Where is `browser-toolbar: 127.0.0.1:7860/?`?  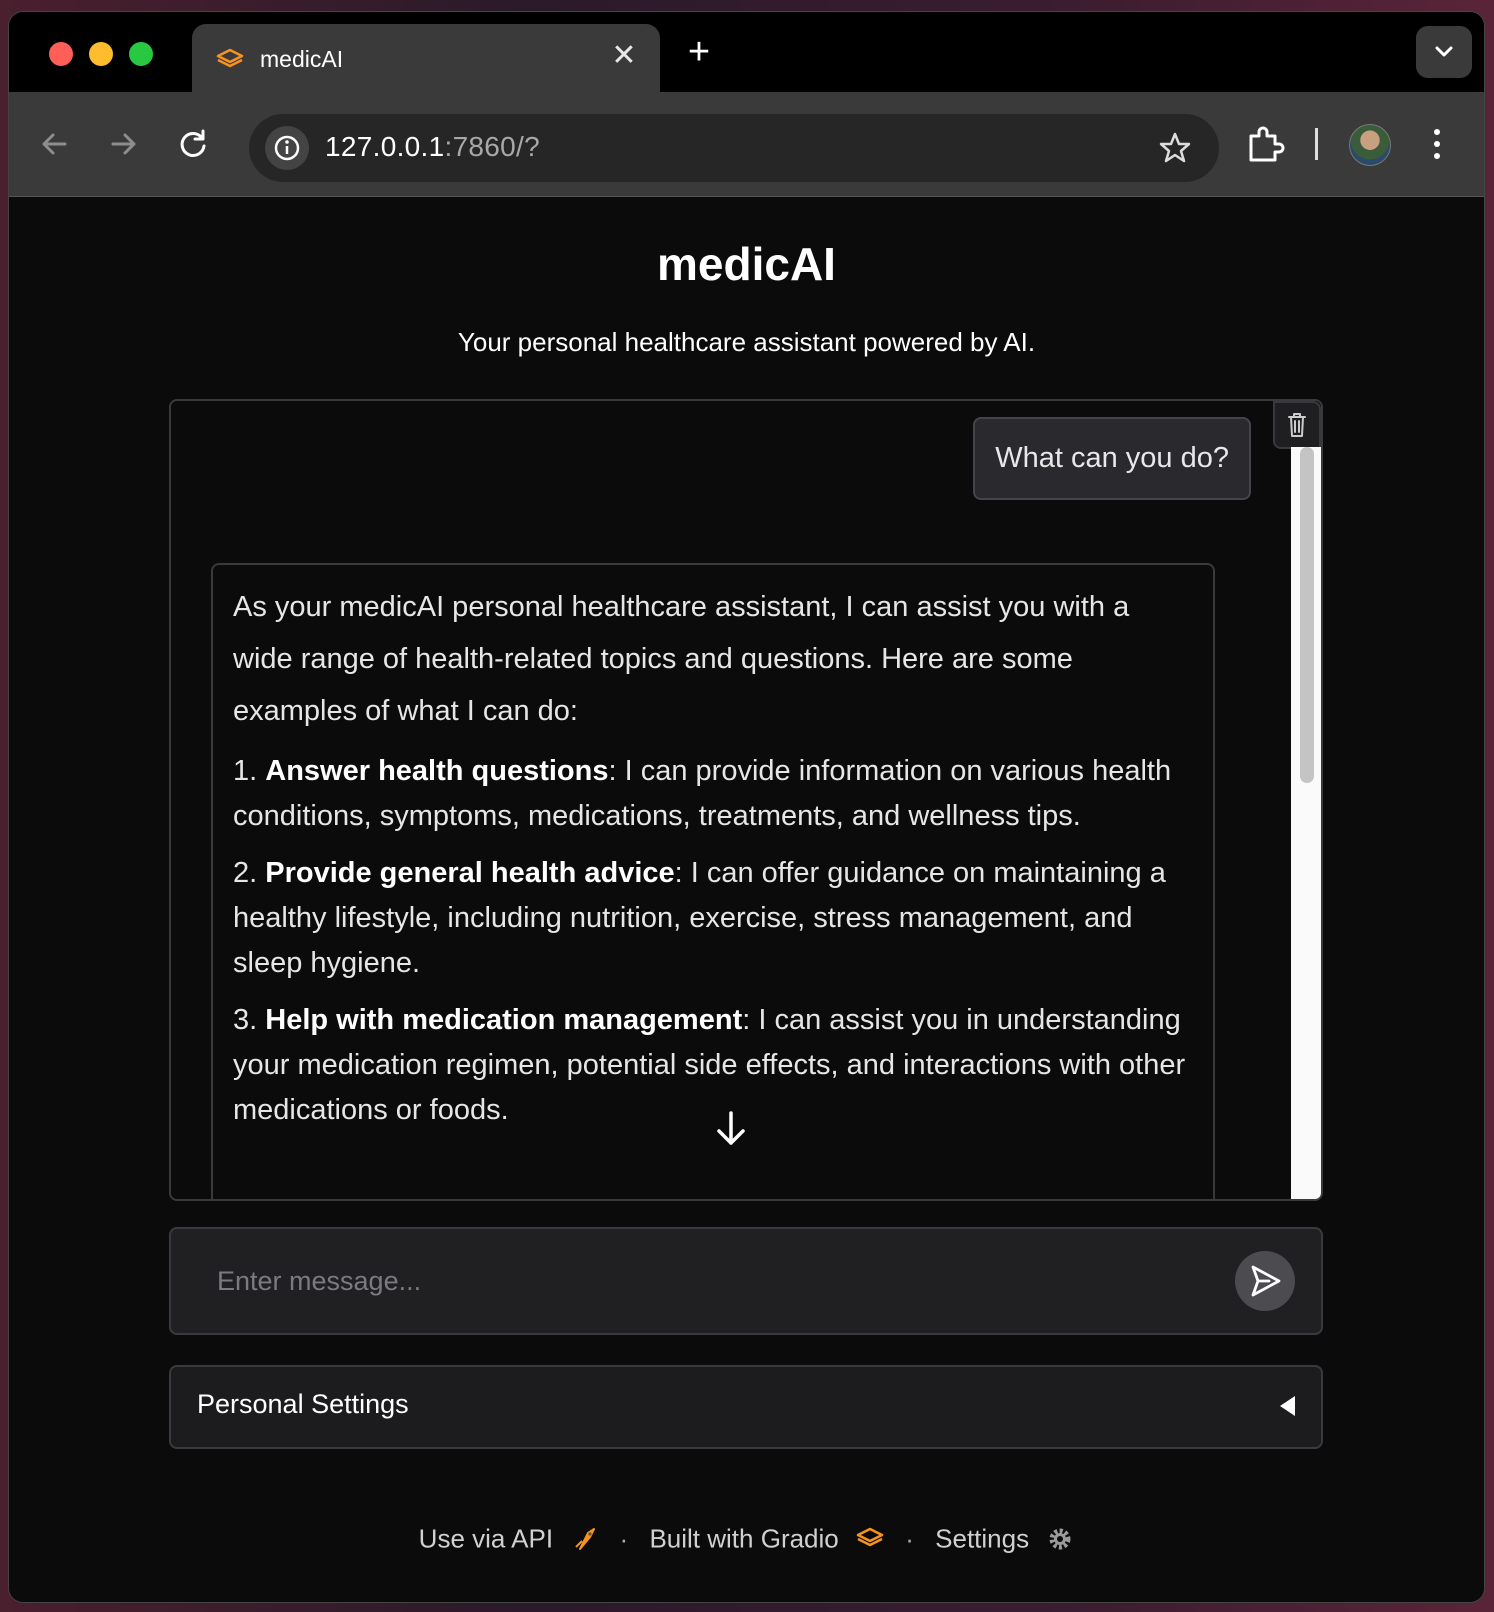
browser-toolbar: 127.0.0.1:7860/? is located at coordinates (746, 144).